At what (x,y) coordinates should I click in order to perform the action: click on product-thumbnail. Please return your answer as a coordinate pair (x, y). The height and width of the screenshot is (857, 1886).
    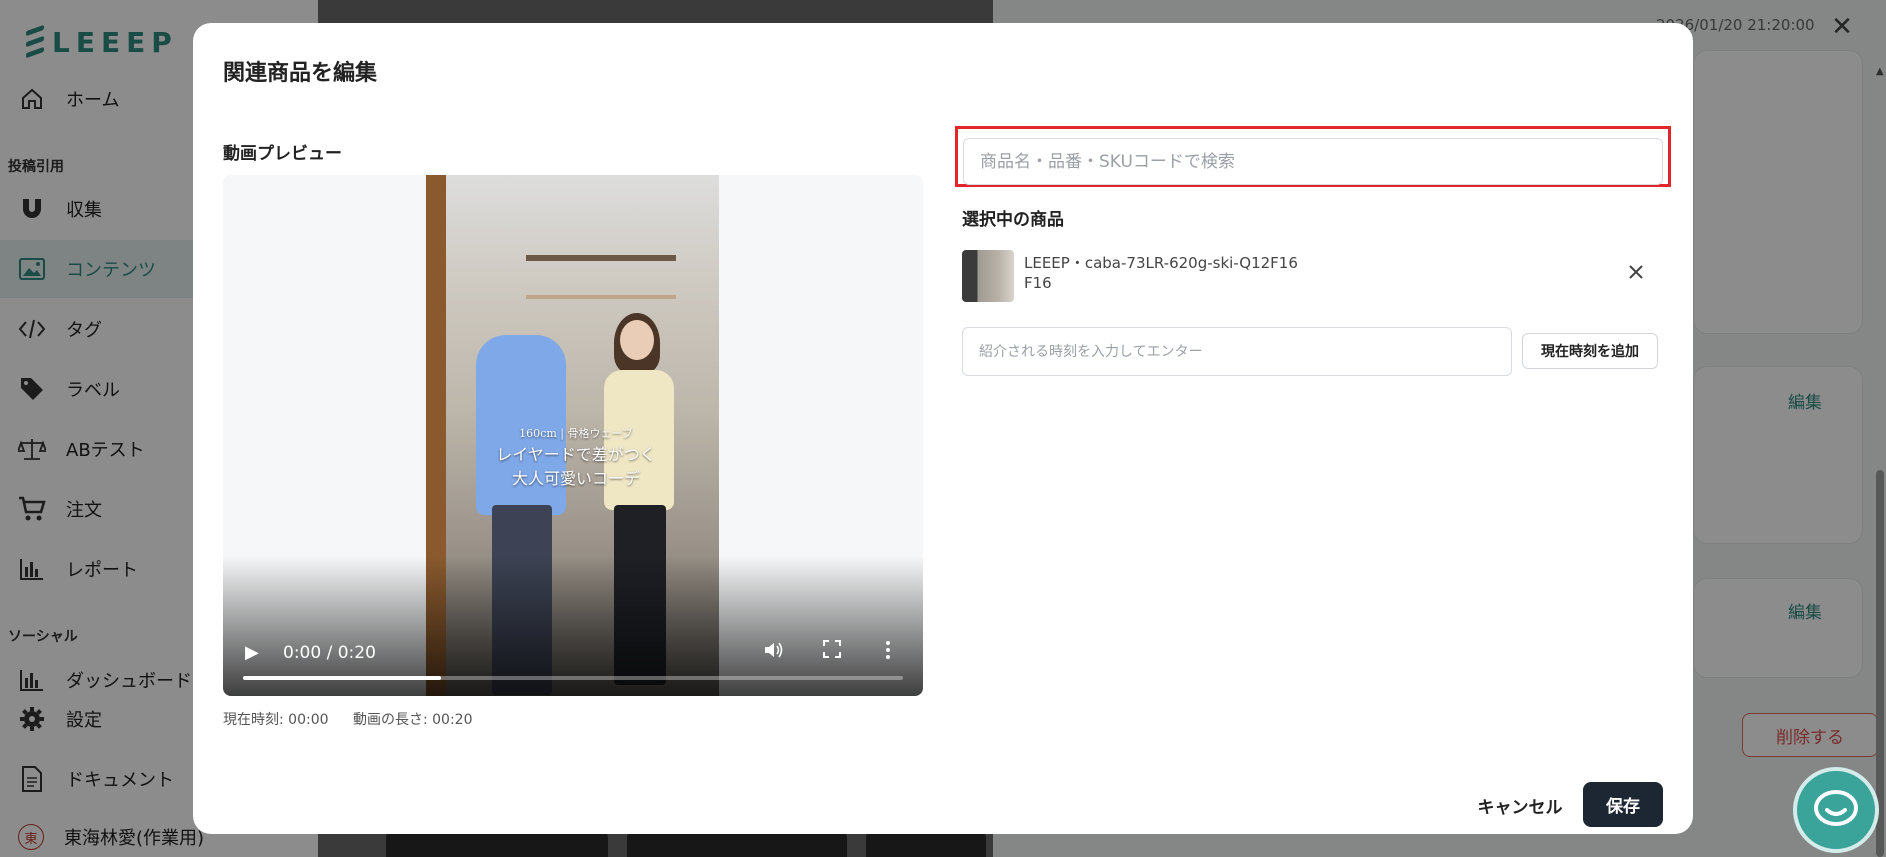
    Looking at the image, I should click on (988, 276).